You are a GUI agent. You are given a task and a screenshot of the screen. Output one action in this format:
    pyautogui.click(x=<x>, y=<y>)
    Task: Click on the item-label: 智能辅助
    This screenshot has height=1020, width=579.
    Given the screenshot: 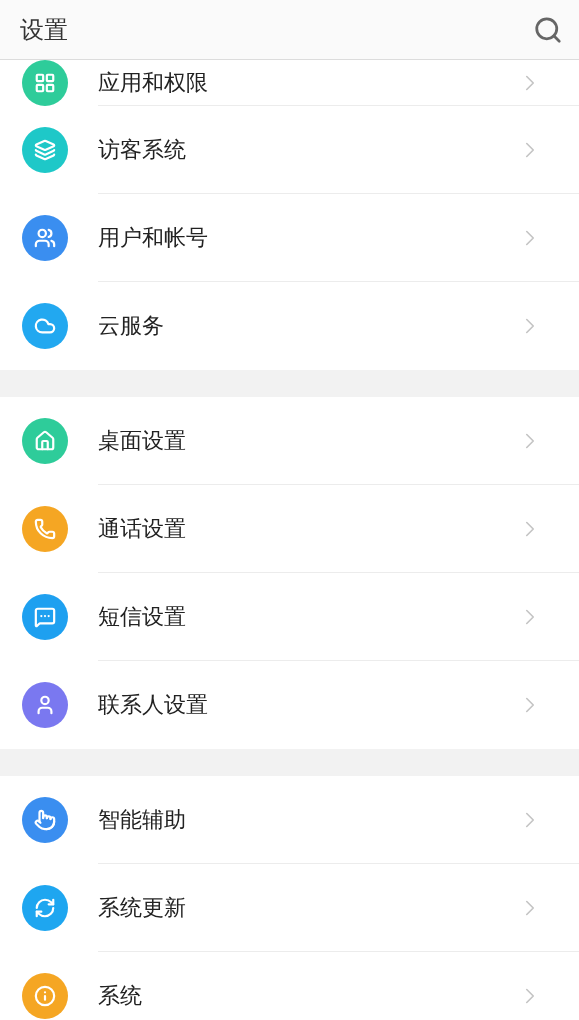 What is the action you would take?
    pyautogui.click(x=142, y=819)
    